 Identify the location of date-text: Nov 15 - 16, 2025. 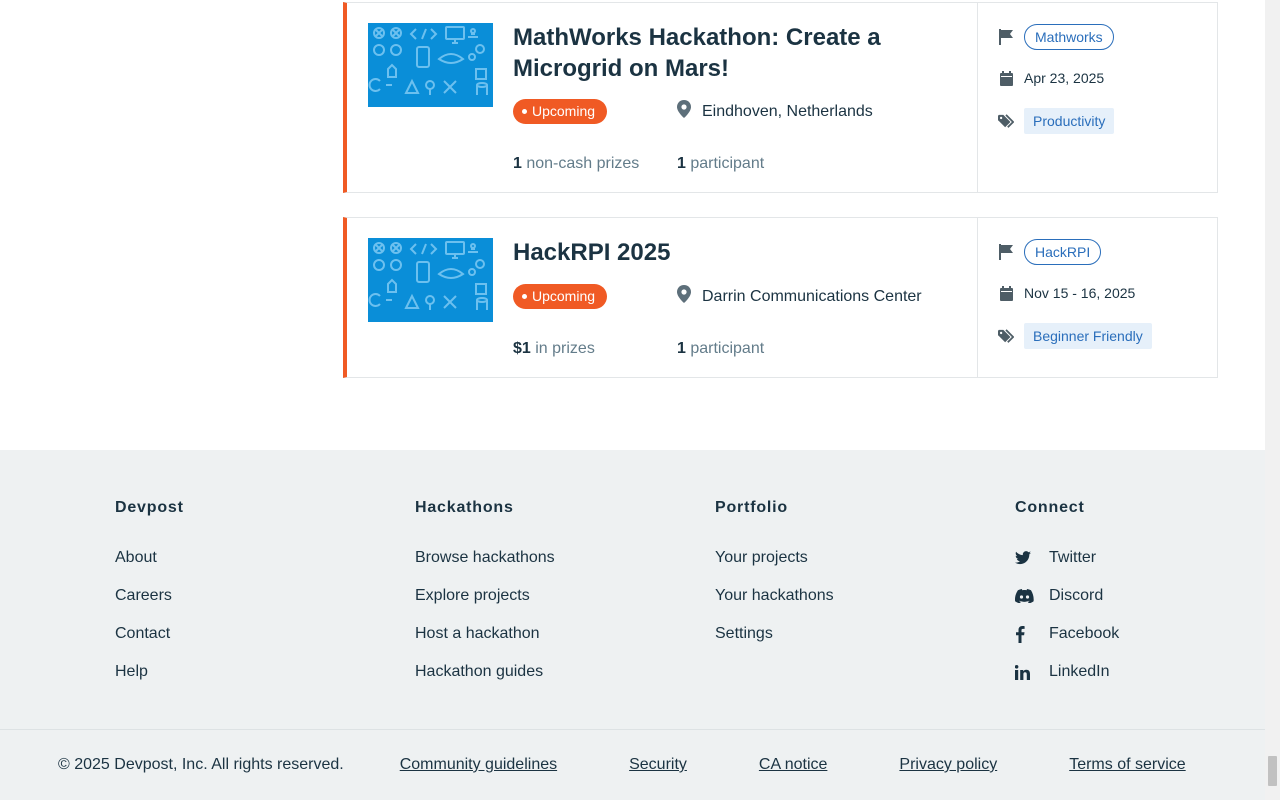
(1080, 293).